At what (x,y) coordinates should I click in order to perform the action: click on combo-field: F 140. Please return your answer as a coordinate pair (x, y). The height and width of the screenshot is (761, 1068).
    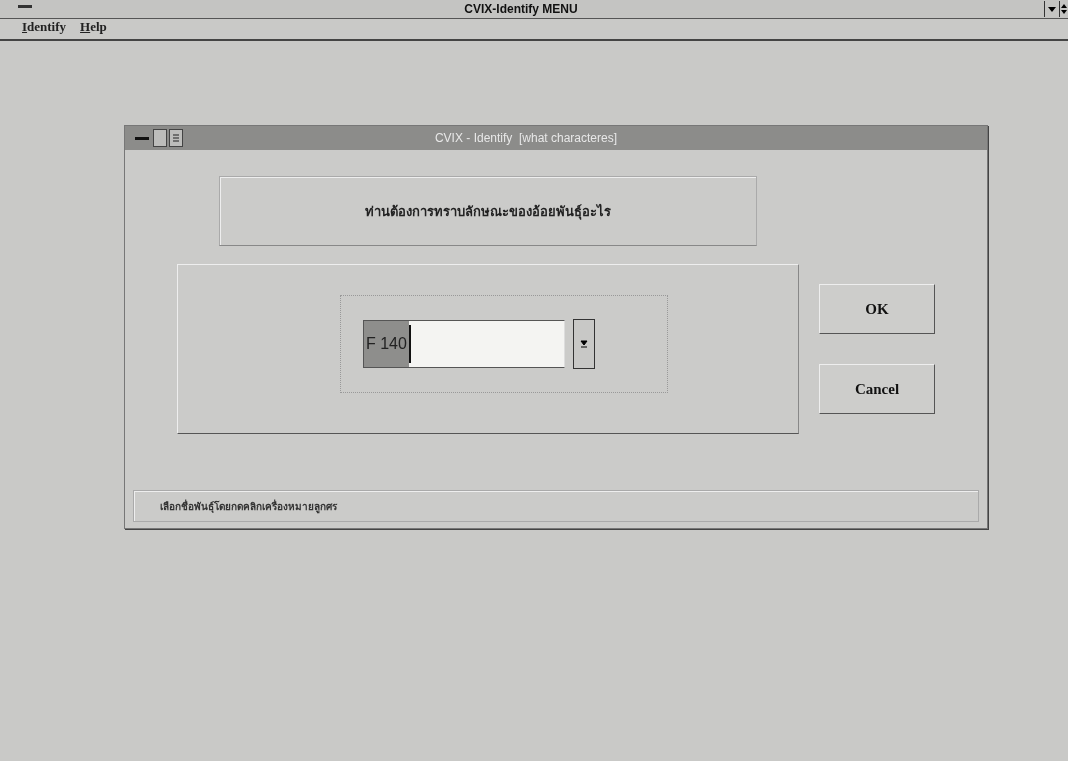
    Looking at the image, I should click on (464, 344).